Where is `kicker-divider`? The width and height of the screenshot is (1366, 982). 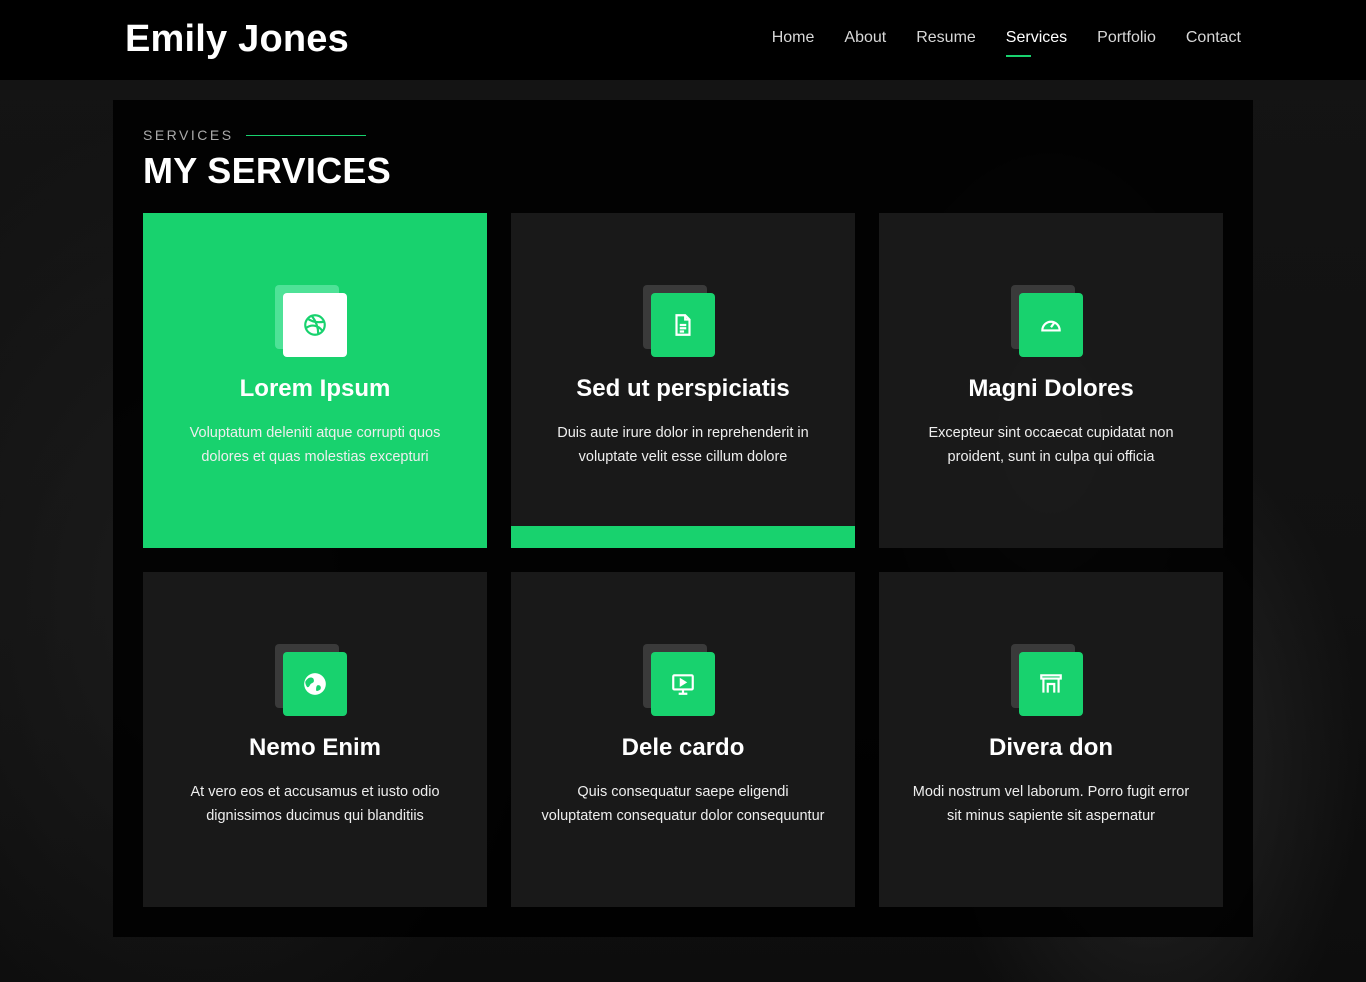 kicker-divider is located at coordinates (305, 135).